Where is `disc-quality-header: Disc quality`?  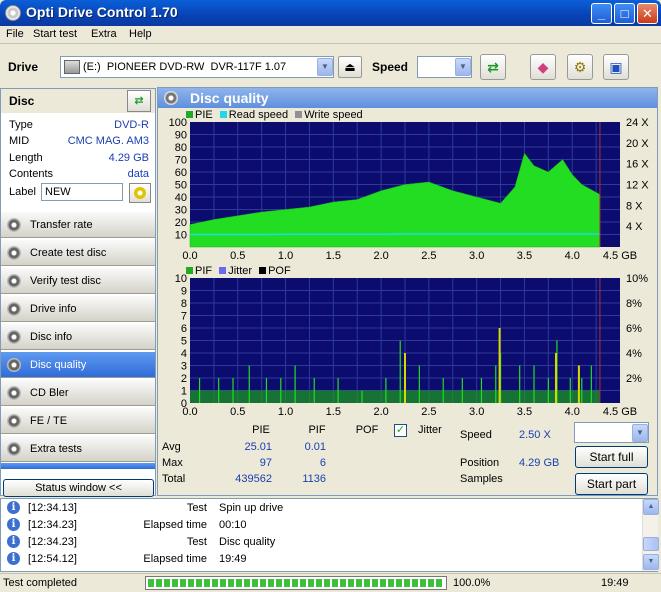 disc-quality-header: Disc quality is located at coordinates (407, 98).